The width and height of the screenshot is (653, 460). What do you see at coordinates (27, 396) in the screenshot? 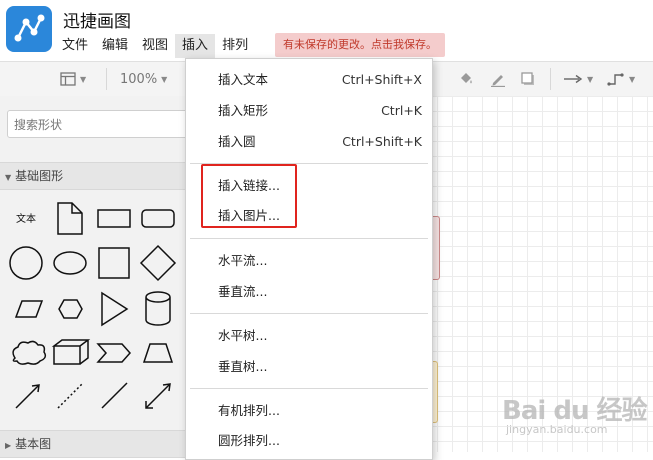
I see `shape-arrow` at bounding box center [27, 396].